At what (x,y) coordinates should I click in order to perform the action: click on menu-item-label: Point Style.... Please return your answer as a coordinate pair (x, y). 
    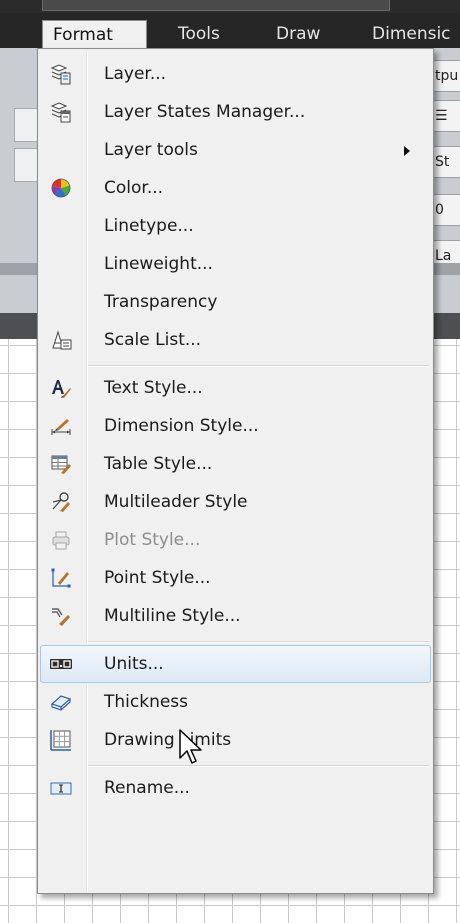
    Looking at the image, I should click on (157, 578).